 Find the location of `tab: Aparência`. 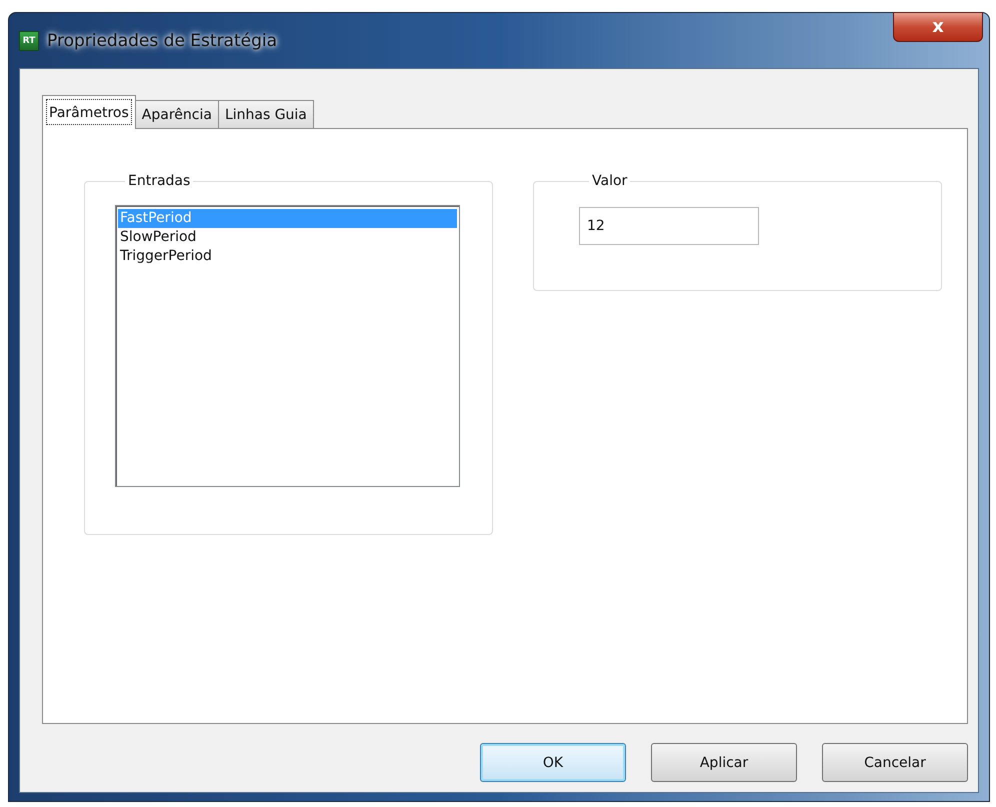

tab: Aparência is located at coordinates (176, 114).